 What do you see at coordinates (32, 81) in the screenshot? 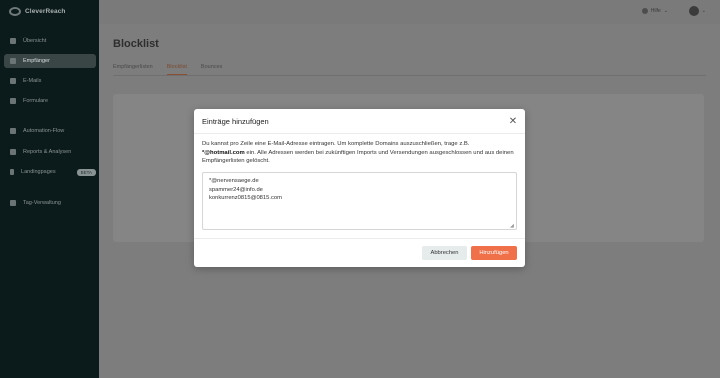
I see `sidebar-item-label: E-Mails` at bounding box center [32, 81].